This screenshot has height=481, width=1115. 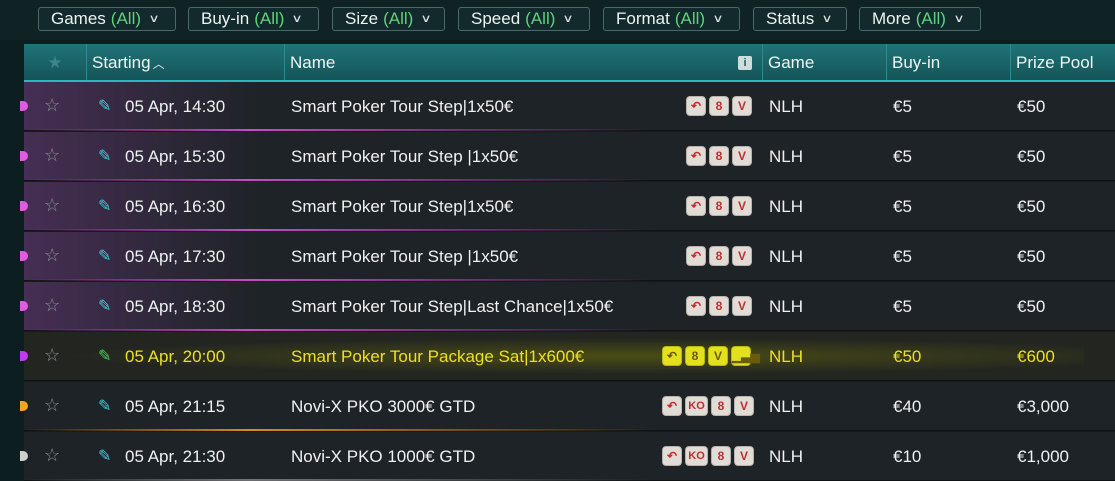 What do you see at coordinates (402, 106) in the screenshot?
I see `tournament-name: Smart Poker Tour Step|1x50€` at bounding box center [402, 106].